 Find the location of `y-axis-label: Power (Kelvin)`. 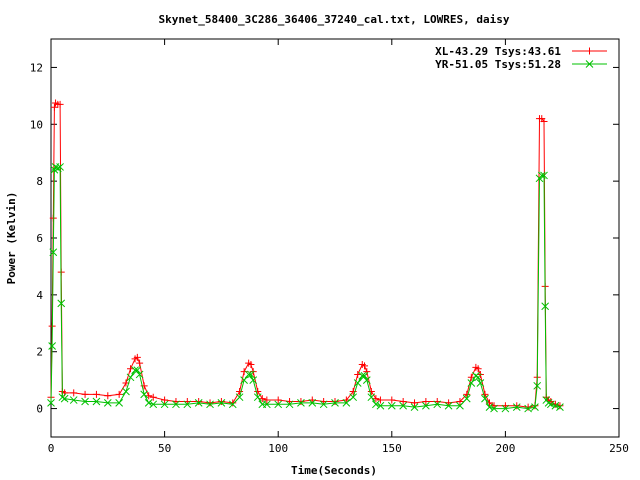

y-axis-label: Power (Kelvin) is located at coordinates (11, 238).